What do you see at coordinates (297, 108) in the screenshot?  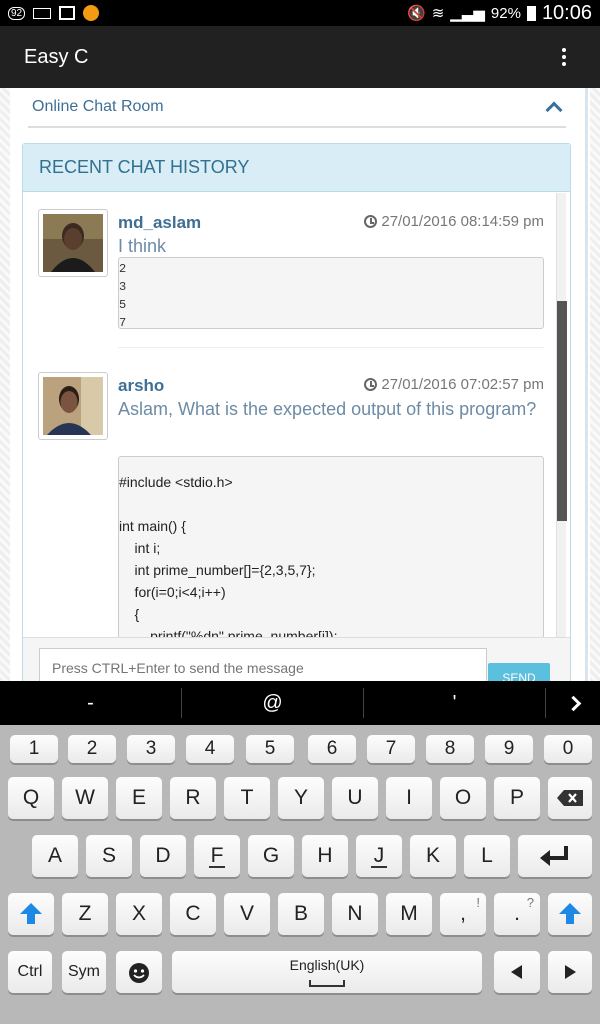 I see `chat-room-header: Online Chat Room` at bounding box center [297, 108].